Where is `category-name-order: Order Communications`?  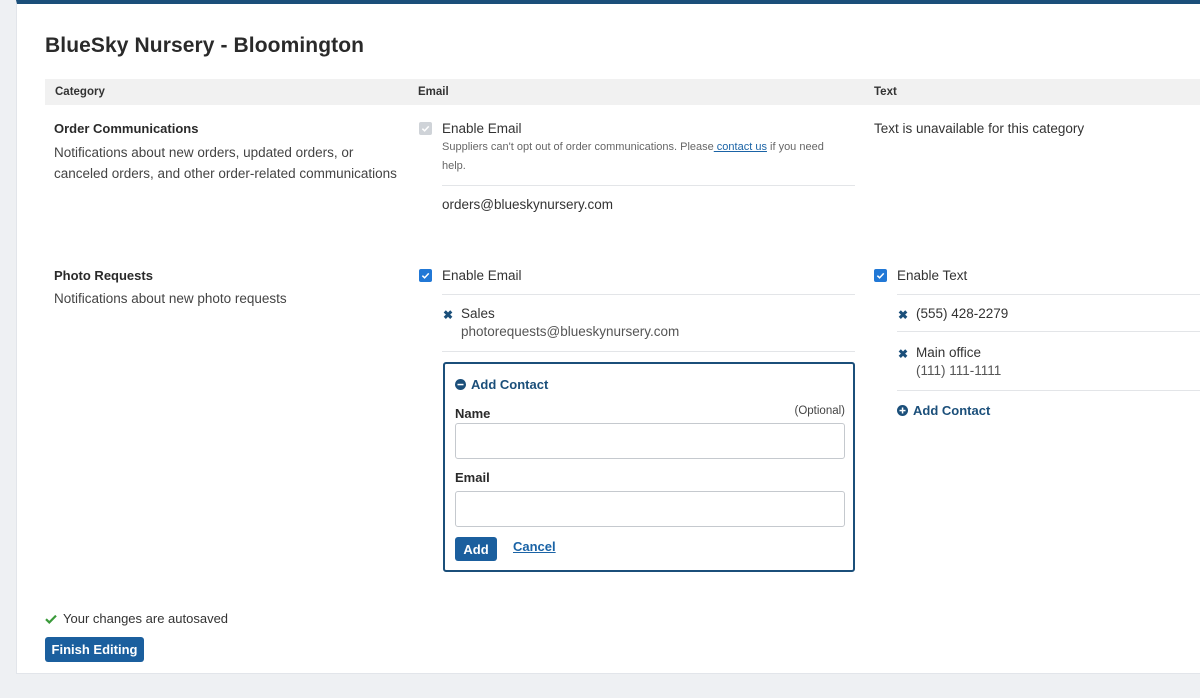 category-name-order: Order Communications is located at coordinates (126, 128).